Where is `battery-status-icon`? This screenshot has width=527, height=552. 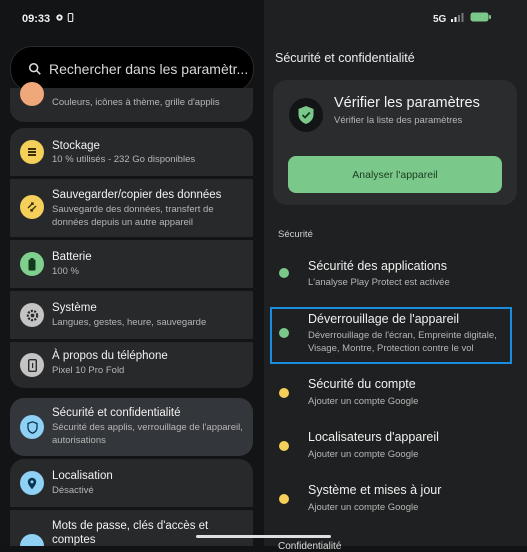 battery-status-icon is located at coordinates (480, 17).